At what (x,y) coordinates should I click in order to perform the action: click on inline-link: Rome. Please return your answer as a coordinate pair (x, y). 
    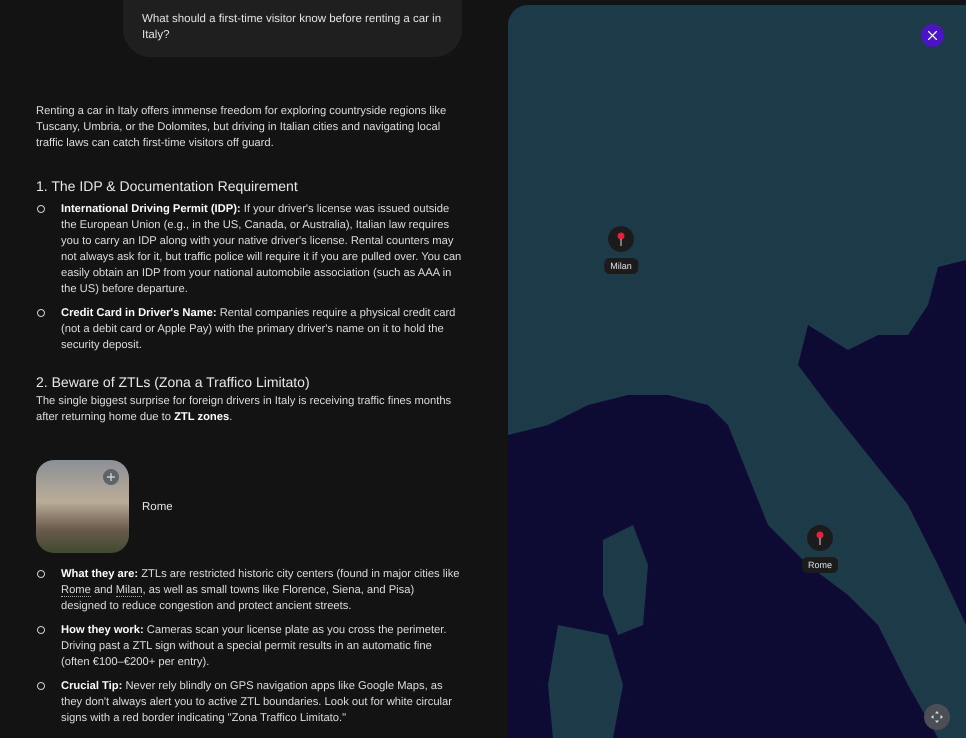
    Looking at the image, I should click on (76, 590).